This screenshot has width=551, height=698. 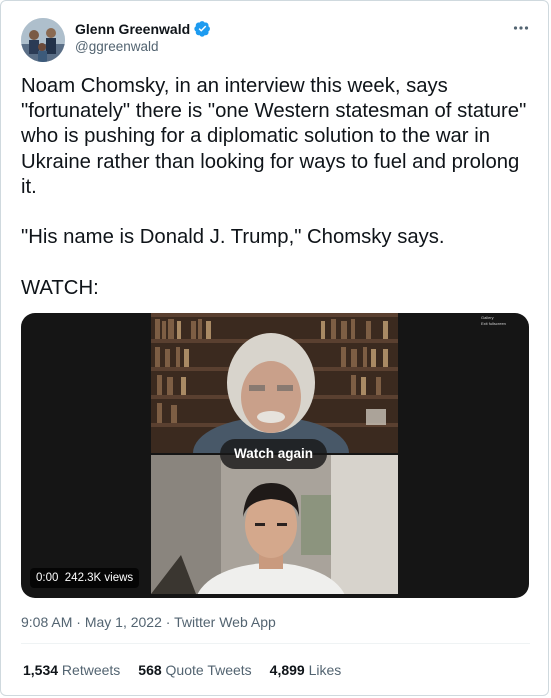 What do you see at coordinates (132, 29) in the screenshot?
I see `author-name: Glenn Greenwald` at bounding box center [132, 29].